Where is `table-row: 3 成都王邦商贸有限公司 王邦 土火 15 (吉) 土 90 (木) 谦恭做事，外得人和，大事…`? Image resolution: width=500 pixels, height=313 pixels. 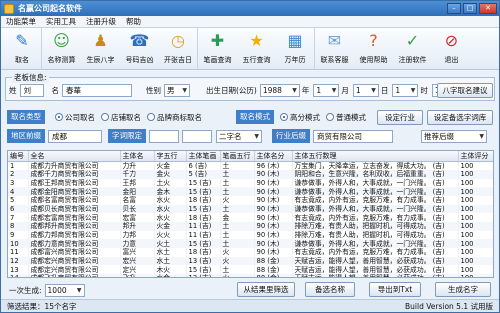 table-row: 3 成都王邦商贸有限公司 王邦 土火 15 (吉) 土 90 (木) 谦恭做事，外得人和，大事… is located at coordinates (250, 183).